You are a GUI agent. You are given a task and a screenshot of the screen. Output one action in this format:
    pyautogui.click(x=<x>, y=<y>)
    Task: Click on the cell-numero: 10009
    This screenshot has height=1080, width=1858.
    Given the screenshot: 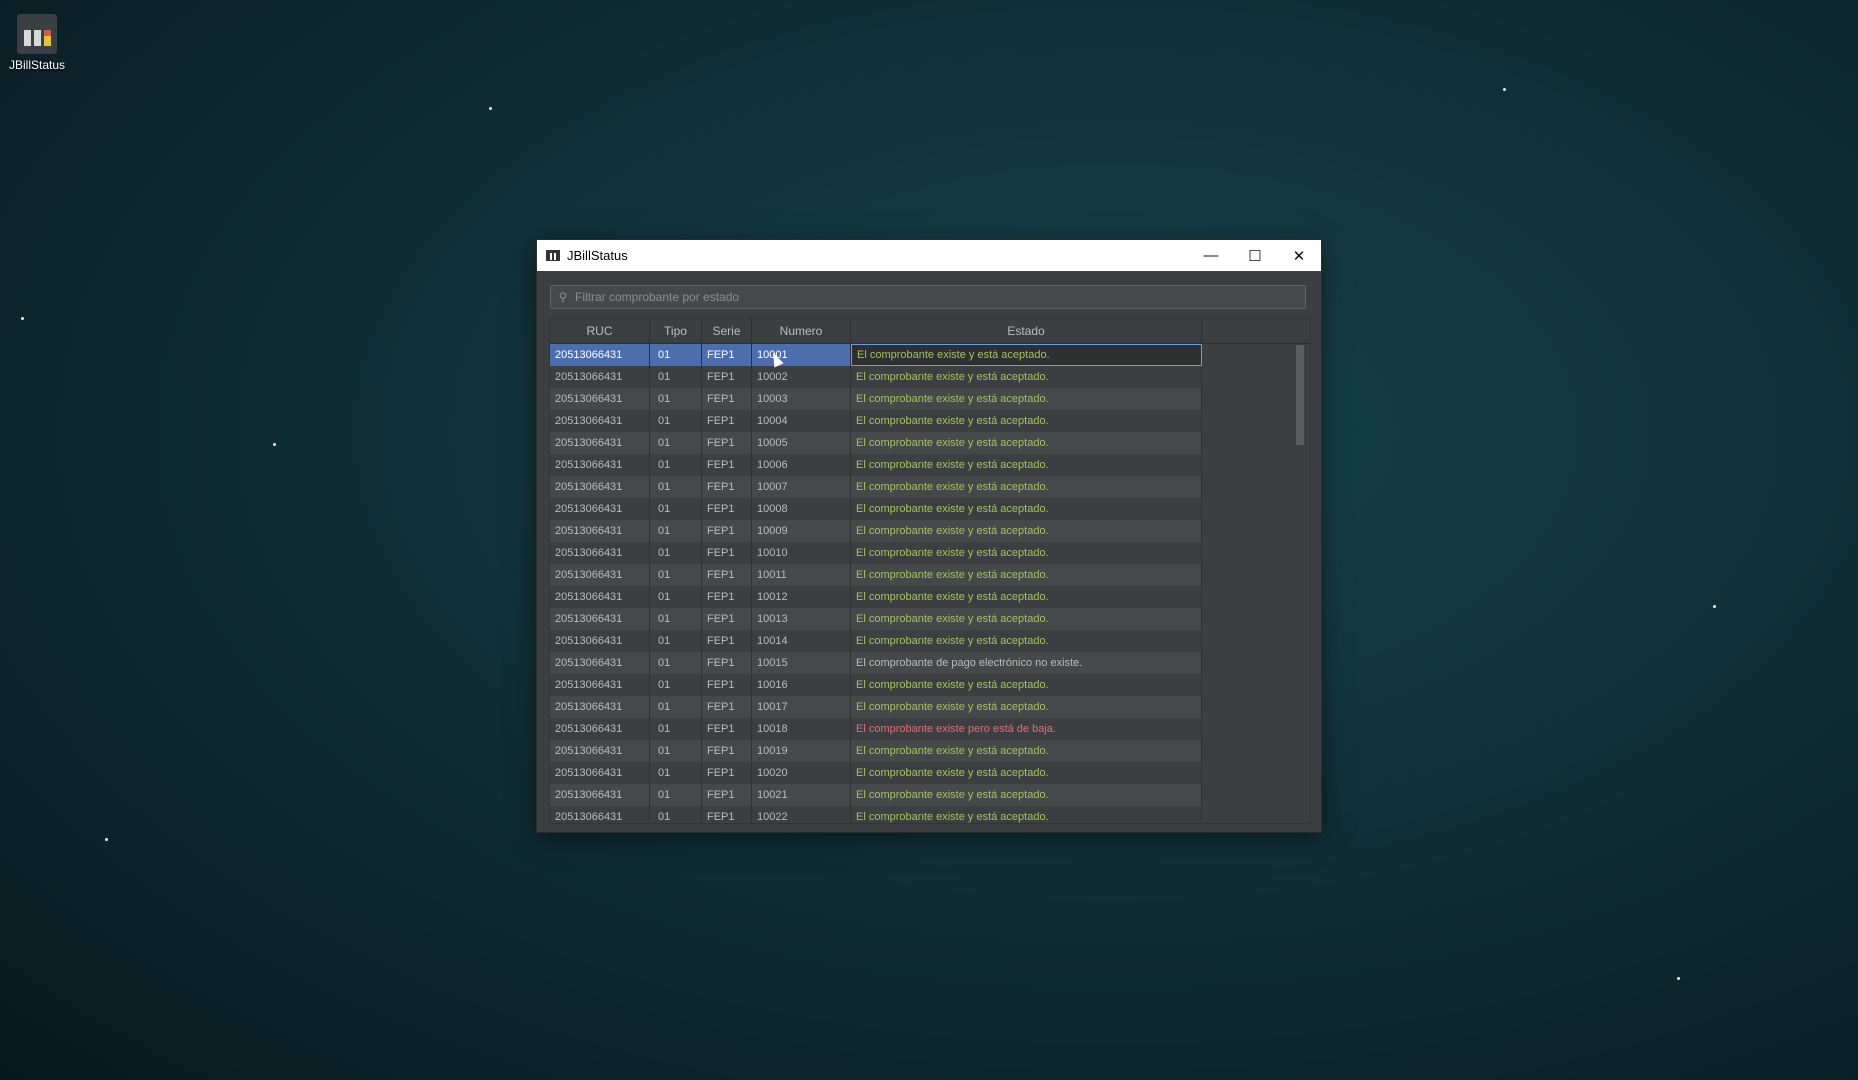 What is the action you would take?
    pyautogui.click(x=801, y=531)
    